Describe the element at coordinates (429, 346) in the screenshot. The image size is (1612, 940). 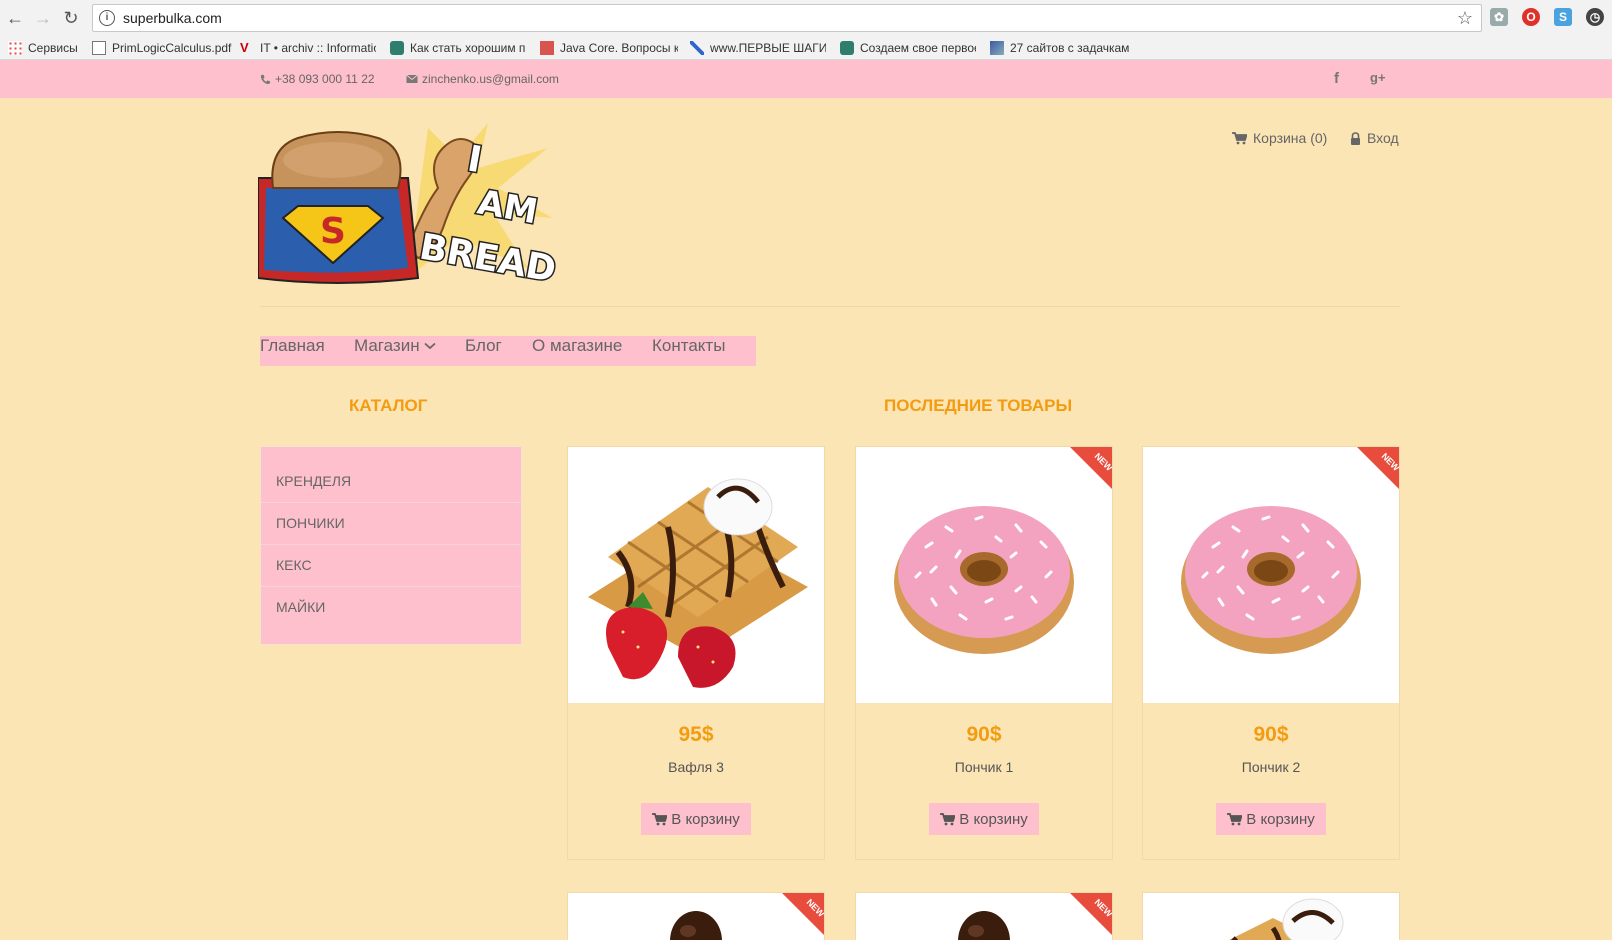
I see `chevron-down-icon` at that location.